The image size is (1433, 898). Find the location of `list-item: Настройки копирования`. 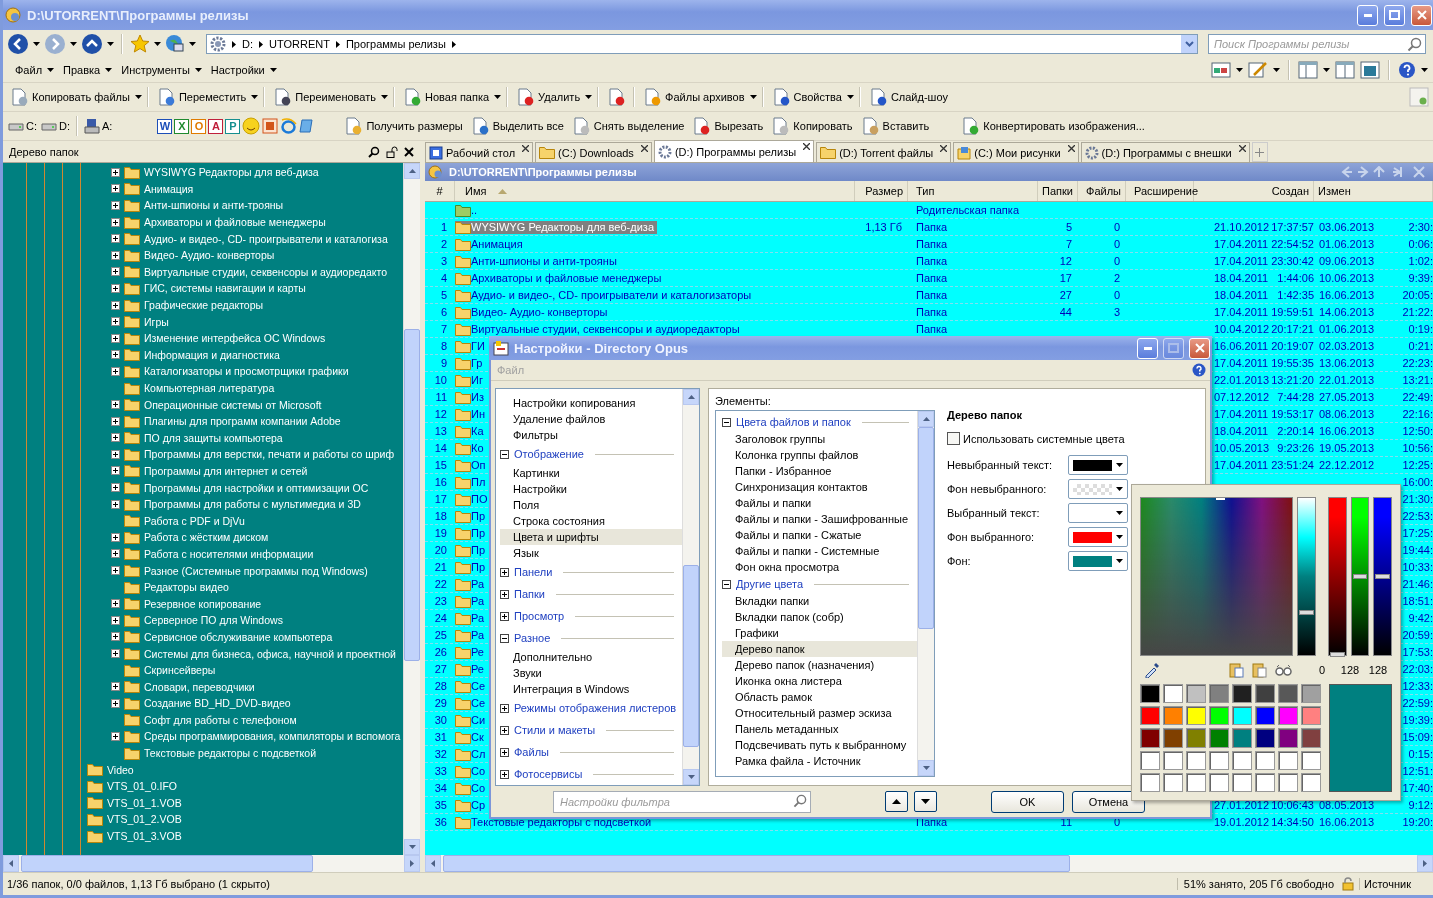

list-item: Настройки копирования is located at coordinates (591, 403).